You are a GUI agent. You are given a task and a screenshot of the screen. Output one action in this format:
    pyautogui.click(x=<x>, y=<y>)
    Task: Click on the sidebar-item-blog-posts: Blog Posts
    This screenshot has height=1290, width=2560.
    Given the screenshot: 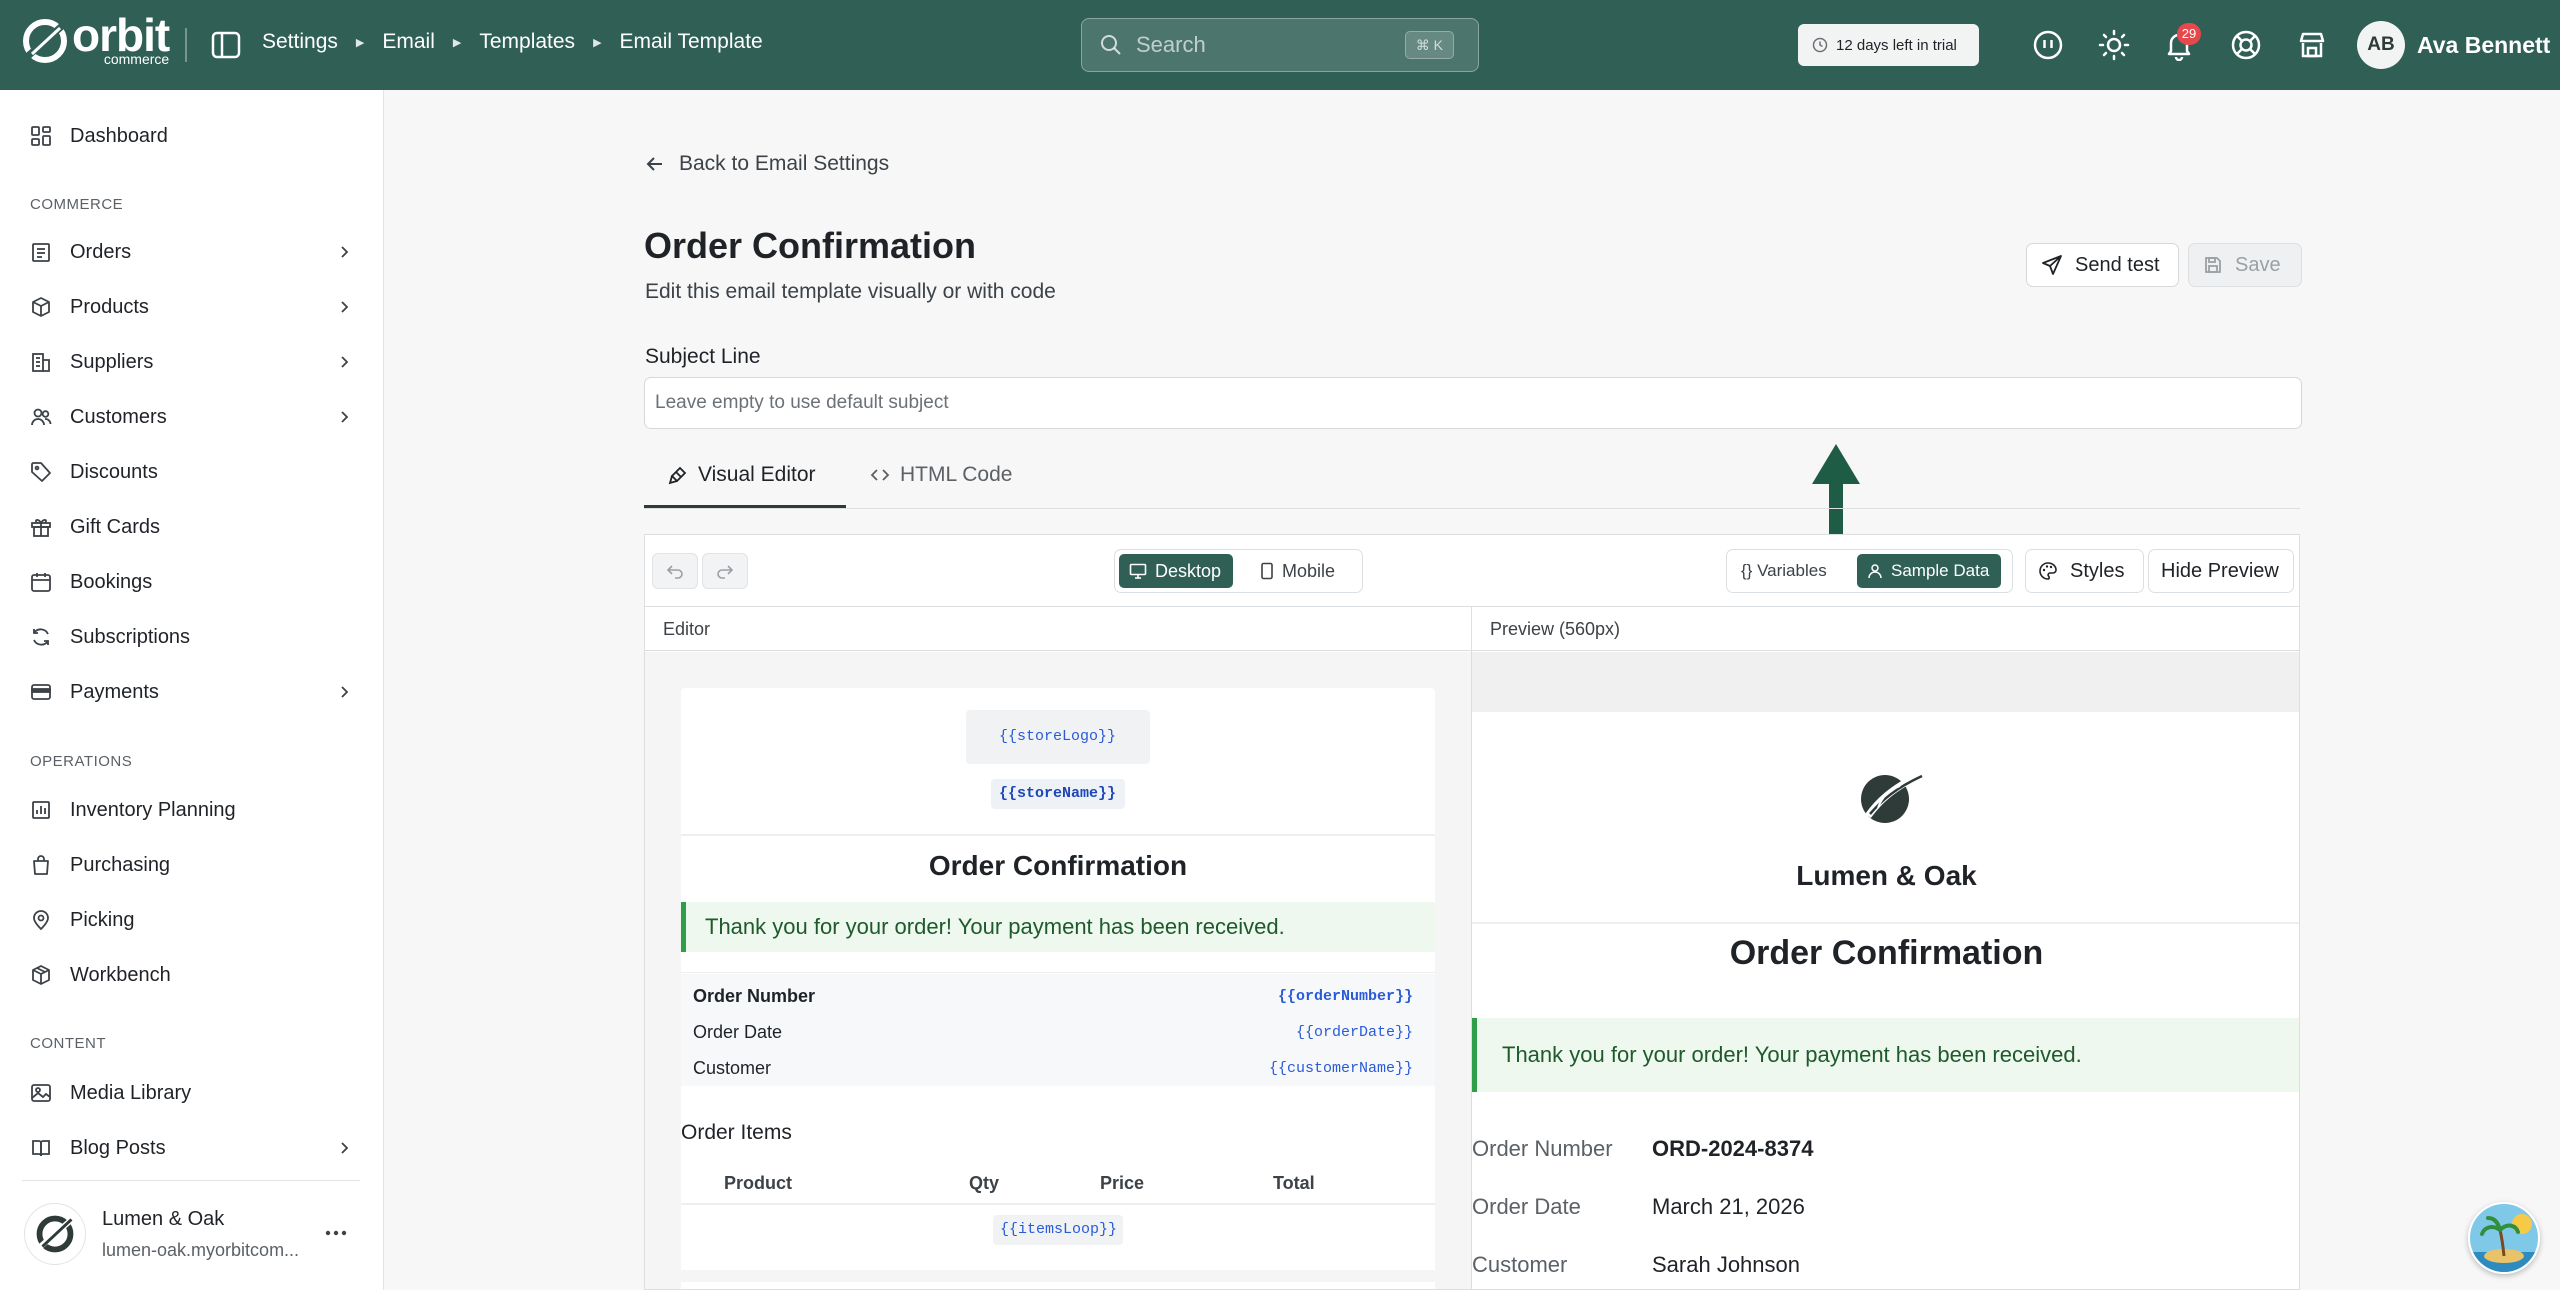 What is the action you would take?
    pyautogui.click(x=192, y=1148)
    